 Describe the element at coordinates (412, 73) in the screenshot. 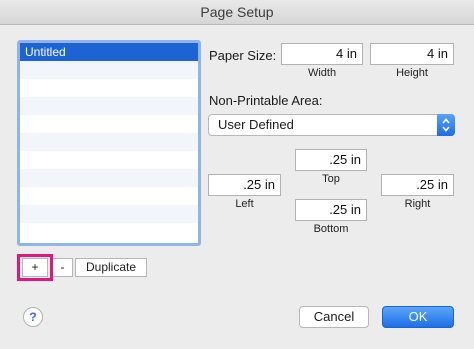

I see `height-label: Height` at that location.